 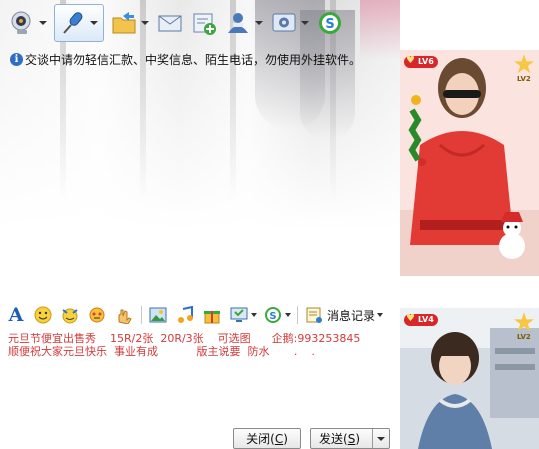 I want to click on wink-icon, so click(x=70, y=316).